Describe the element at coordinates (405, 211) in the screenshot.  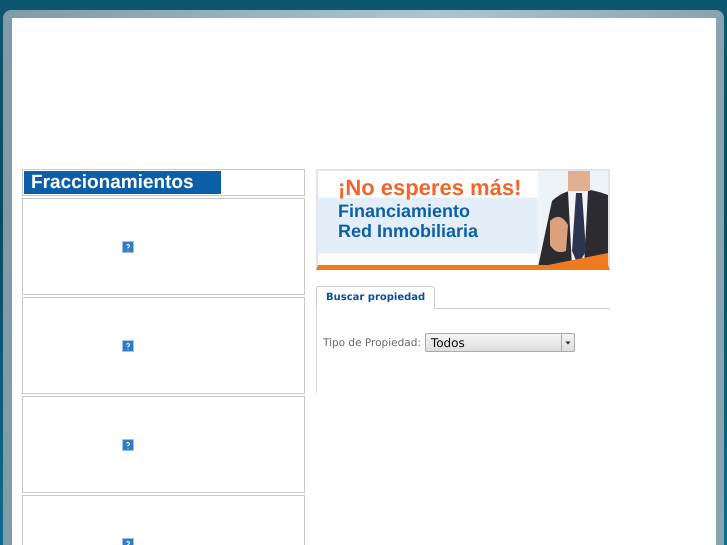
I see `banner-text: Financiamiento` at that location.